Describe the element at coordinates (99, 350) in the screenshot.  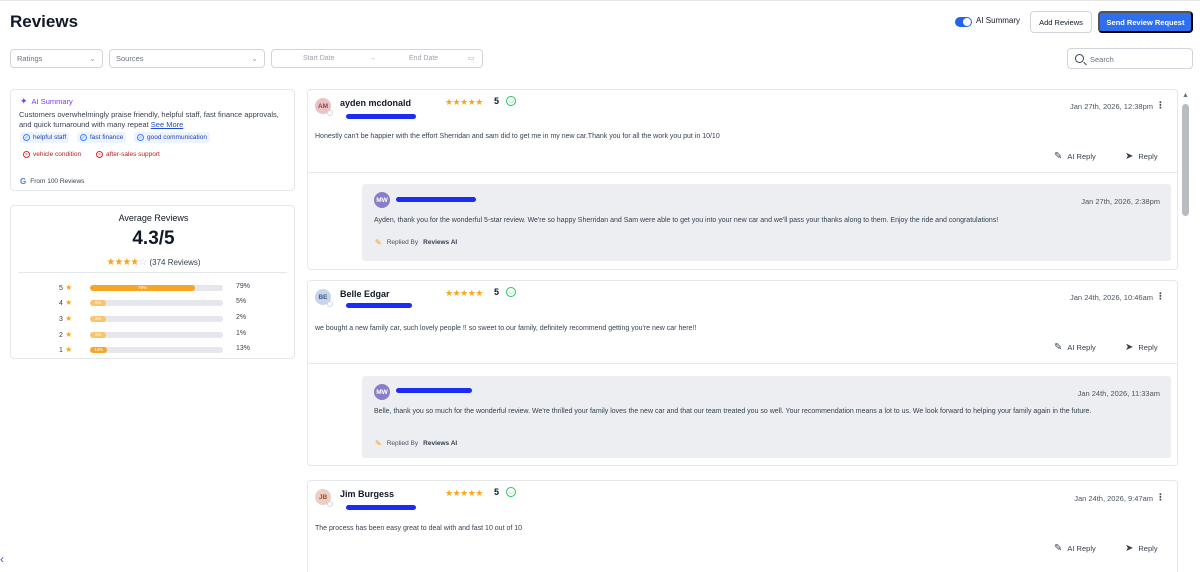
I see `rating-bar-fill: 13%` at that location.